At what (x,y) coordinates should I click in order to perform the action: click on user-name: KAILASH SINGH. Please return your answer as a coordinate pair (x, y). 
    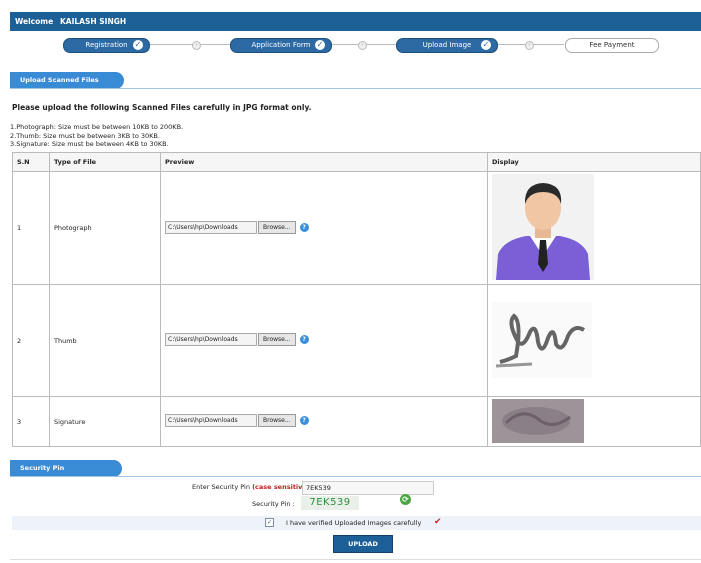
    Looking at the image, I should click on (93, 21).